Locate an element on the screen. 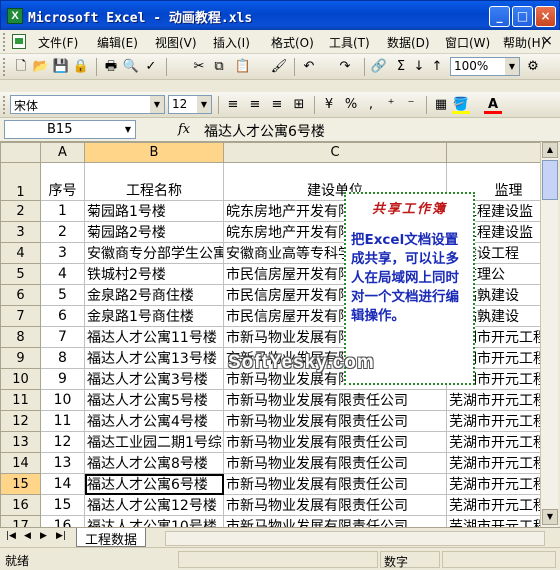 This screenshot has width=560, height=570. copy-icon: ⧉ is located at coordinates (219, 67).